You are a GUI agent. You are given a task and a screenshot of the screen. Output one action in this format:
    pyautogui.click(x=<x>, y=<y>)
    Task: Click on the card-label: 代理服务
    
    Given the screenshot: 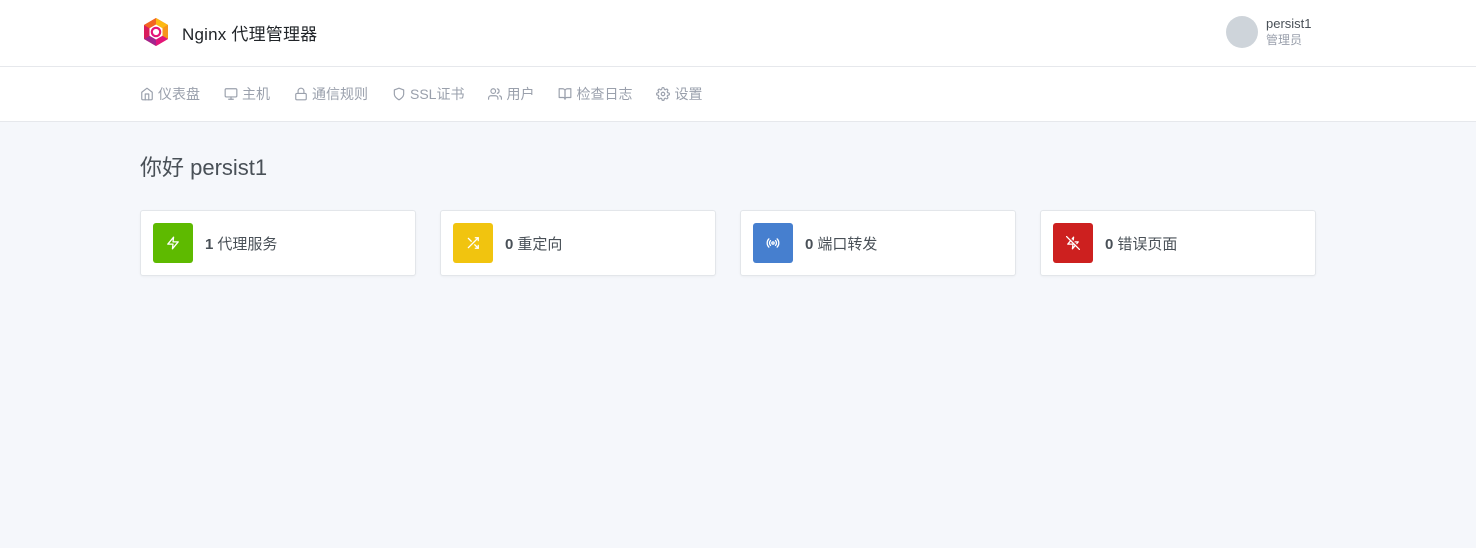 What is the action you would take?
    pyautogui.click(x=247, y=244)
    